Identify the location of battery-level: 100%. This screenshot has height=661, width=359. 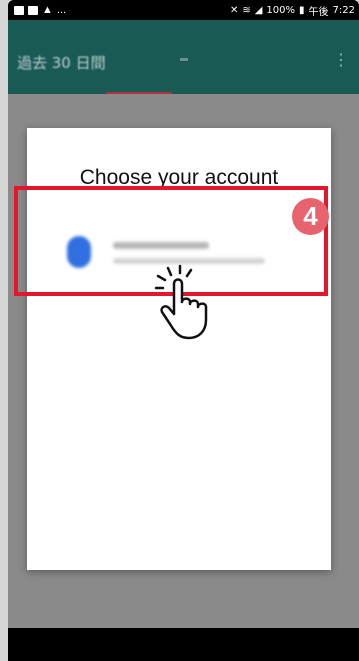
(281, 10).